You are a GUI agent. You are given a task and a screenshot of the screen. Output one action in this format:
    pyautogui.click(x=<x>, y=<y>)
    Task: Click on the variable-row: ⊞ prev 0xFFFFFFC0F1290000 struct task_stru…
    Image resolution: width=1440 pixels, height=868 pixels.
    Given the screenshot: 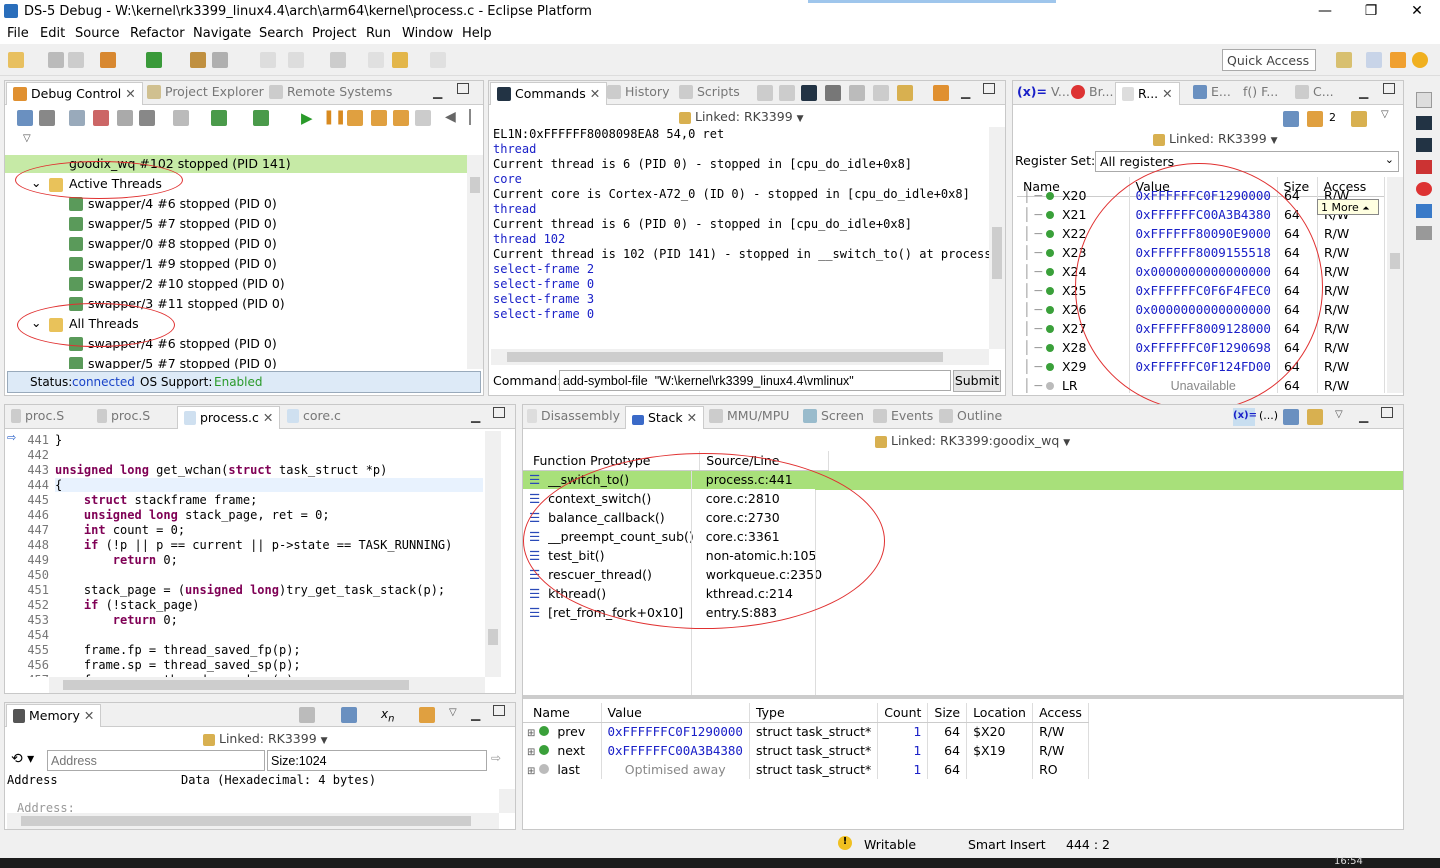 What is the action you would take?
    pyautogui.click(x=806, y=731)
    